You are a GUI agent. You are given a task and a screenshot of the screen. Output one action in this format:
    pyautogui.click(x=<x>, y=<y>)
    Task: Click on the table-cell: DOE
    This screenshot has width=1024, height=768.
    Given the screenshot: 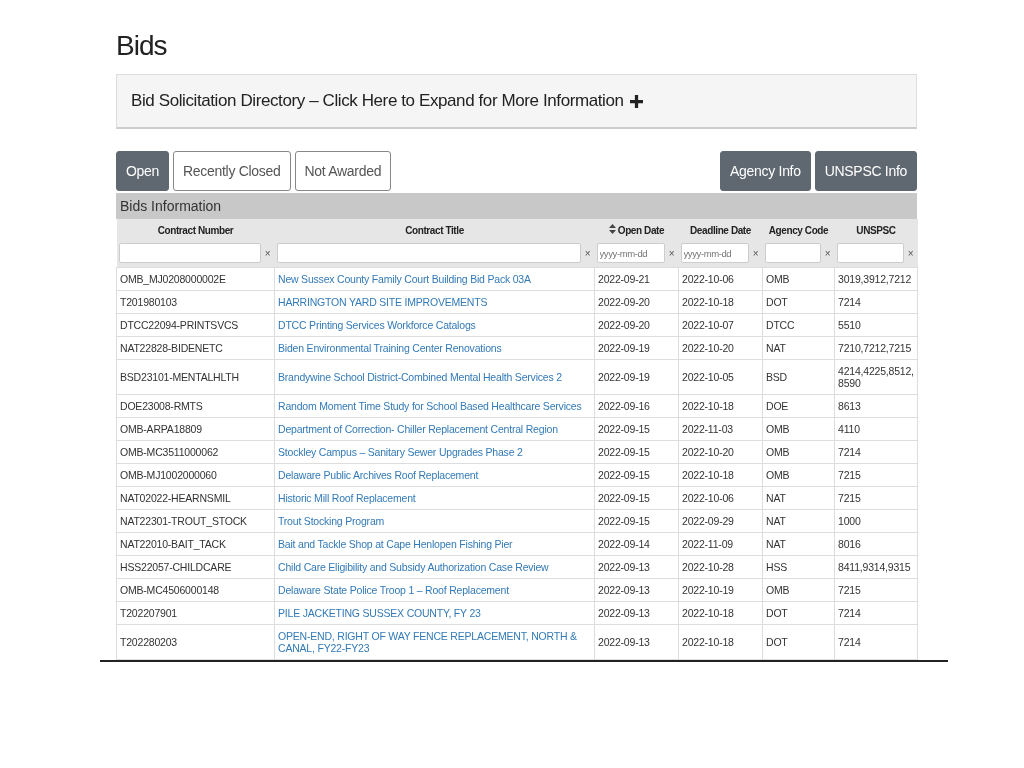 What is the action you would take?
    pyautogui.click(x=798, y=406)
    